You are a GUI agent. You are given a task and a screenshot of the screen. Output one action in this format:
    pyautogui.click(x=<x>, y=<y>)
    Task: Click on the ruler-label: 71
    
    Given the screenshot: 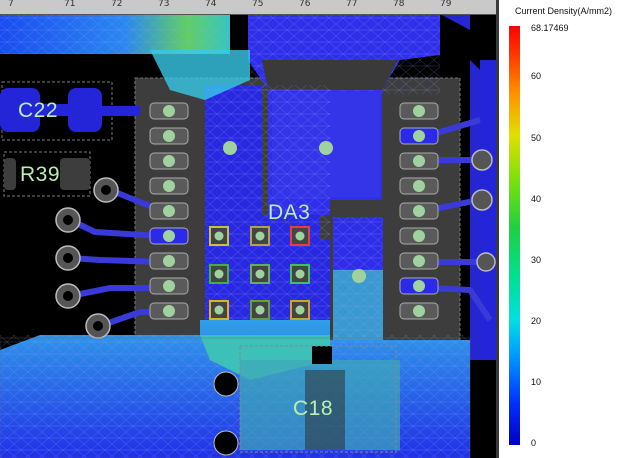 What is the action you would take?
    pyautogui.click(x=70, y=4)
    